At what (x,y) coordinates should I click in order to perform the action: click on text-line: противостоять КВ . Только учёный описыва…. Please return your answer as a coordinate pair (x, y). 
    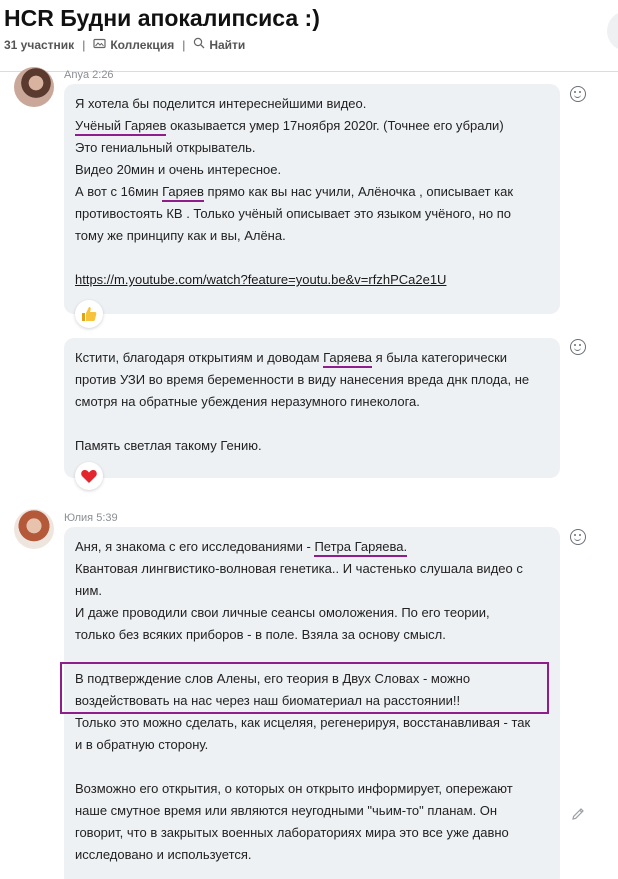
    Looking at the image, I should click on (293, 213).